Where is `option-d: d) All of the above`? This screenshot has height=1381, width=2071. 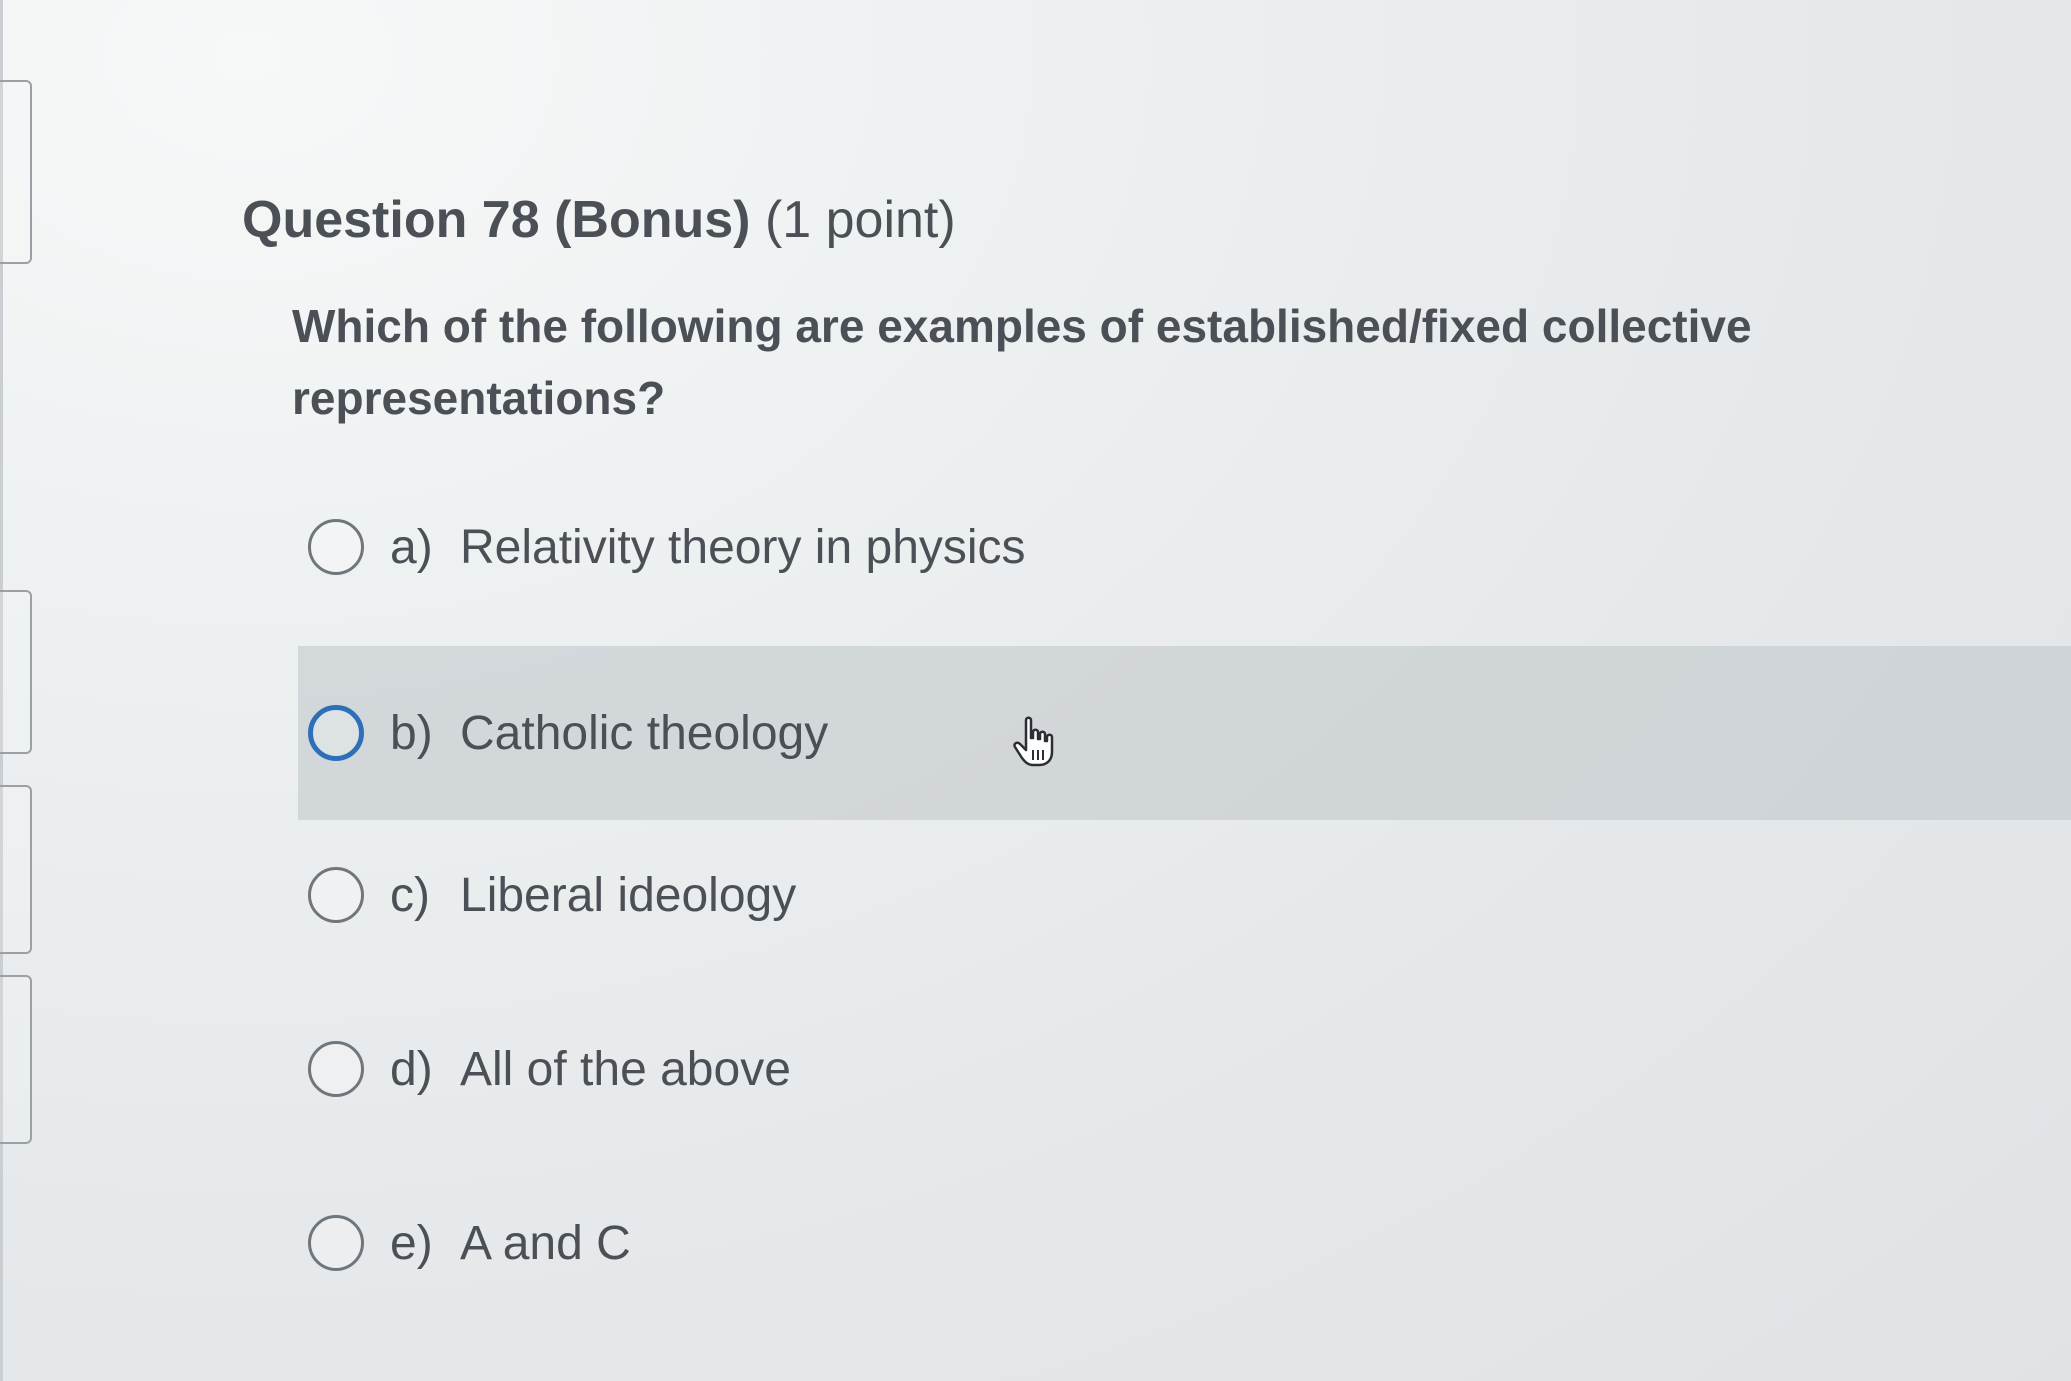 option-d: d) All of the above is located at coordinates (1184, 1069).